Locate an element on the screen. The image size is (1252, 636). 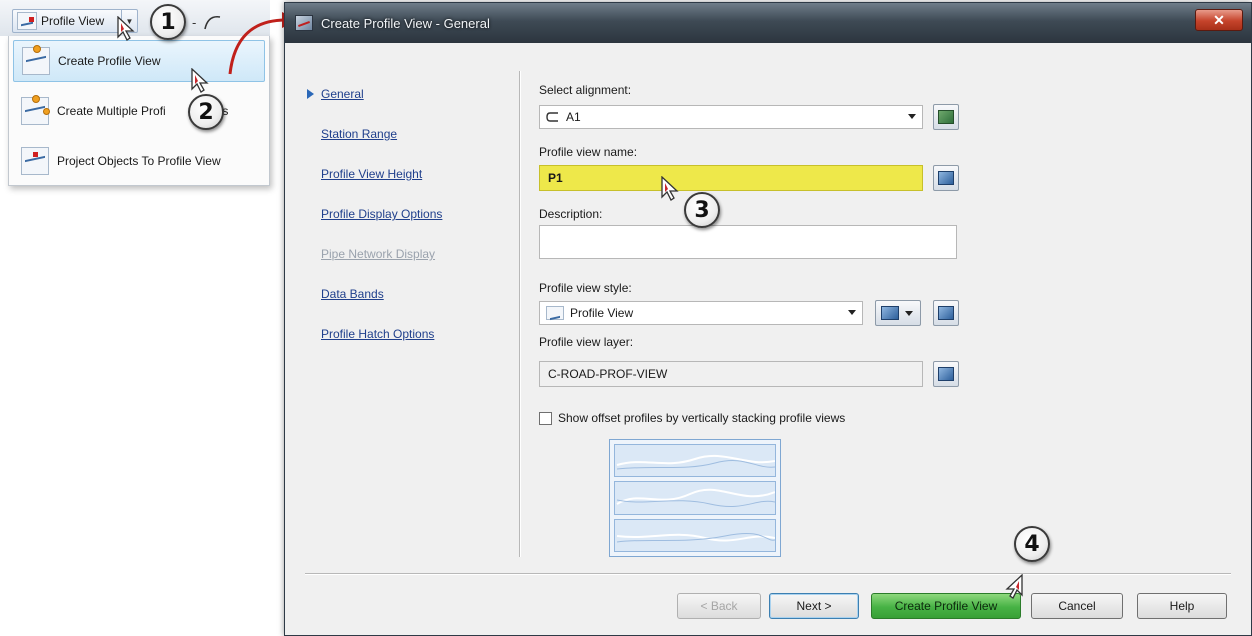
name-template-icon is located at coordinates (946, 178).